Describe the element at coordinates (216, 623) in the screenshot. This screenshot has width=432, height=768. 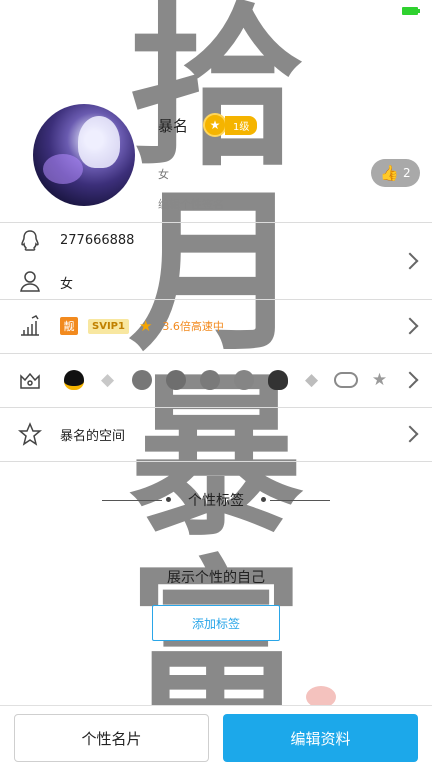
I see `add-tag-button: 添加标签` at that location.